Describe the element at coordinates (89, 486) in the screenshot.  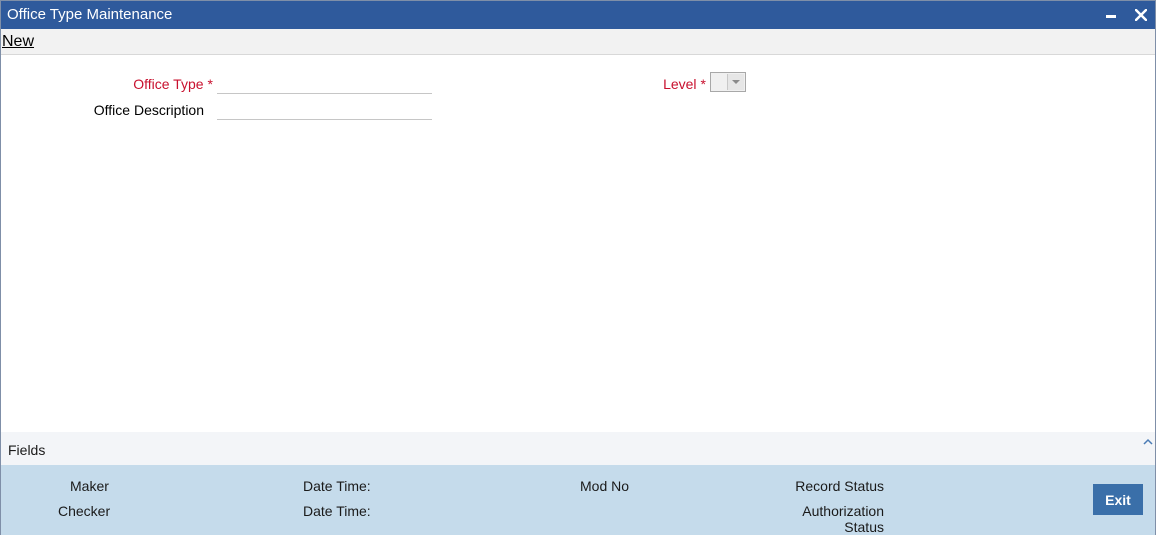
I see `maker-label: Maker` at that location.